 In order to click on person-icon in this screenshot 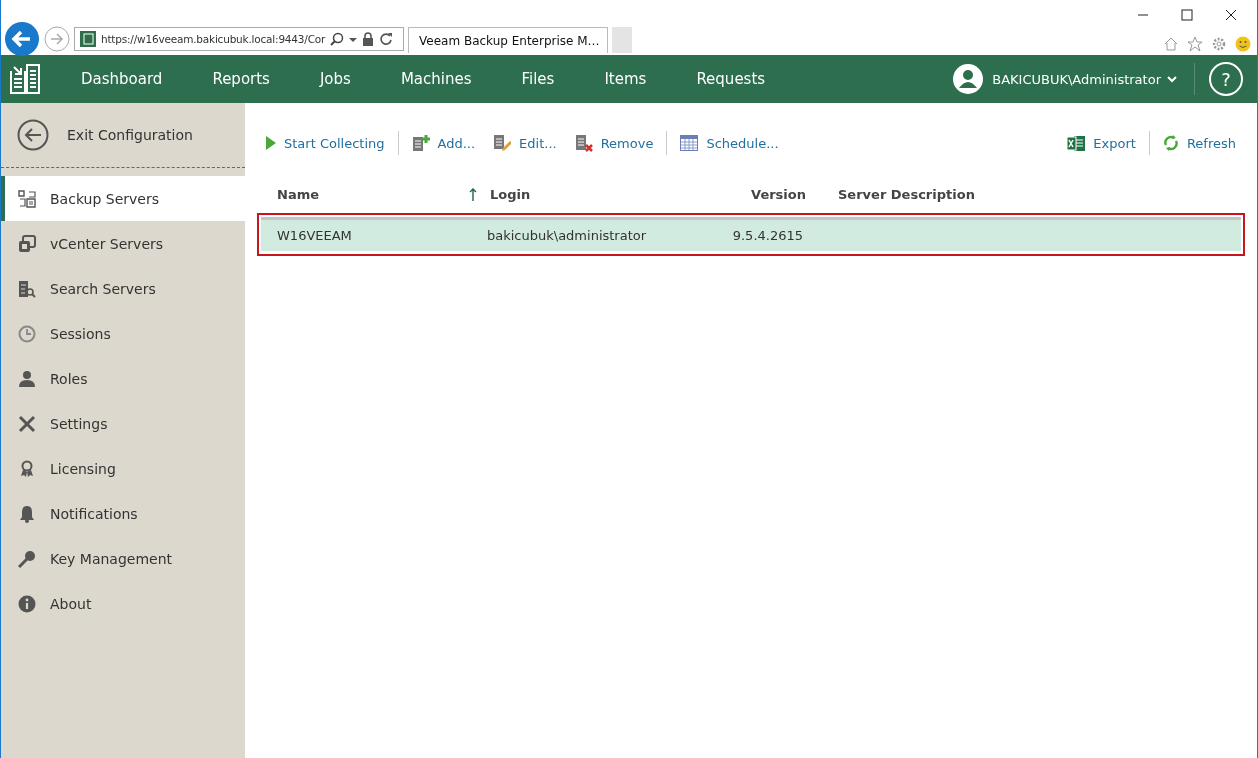, I will do `click(27, 378)`.